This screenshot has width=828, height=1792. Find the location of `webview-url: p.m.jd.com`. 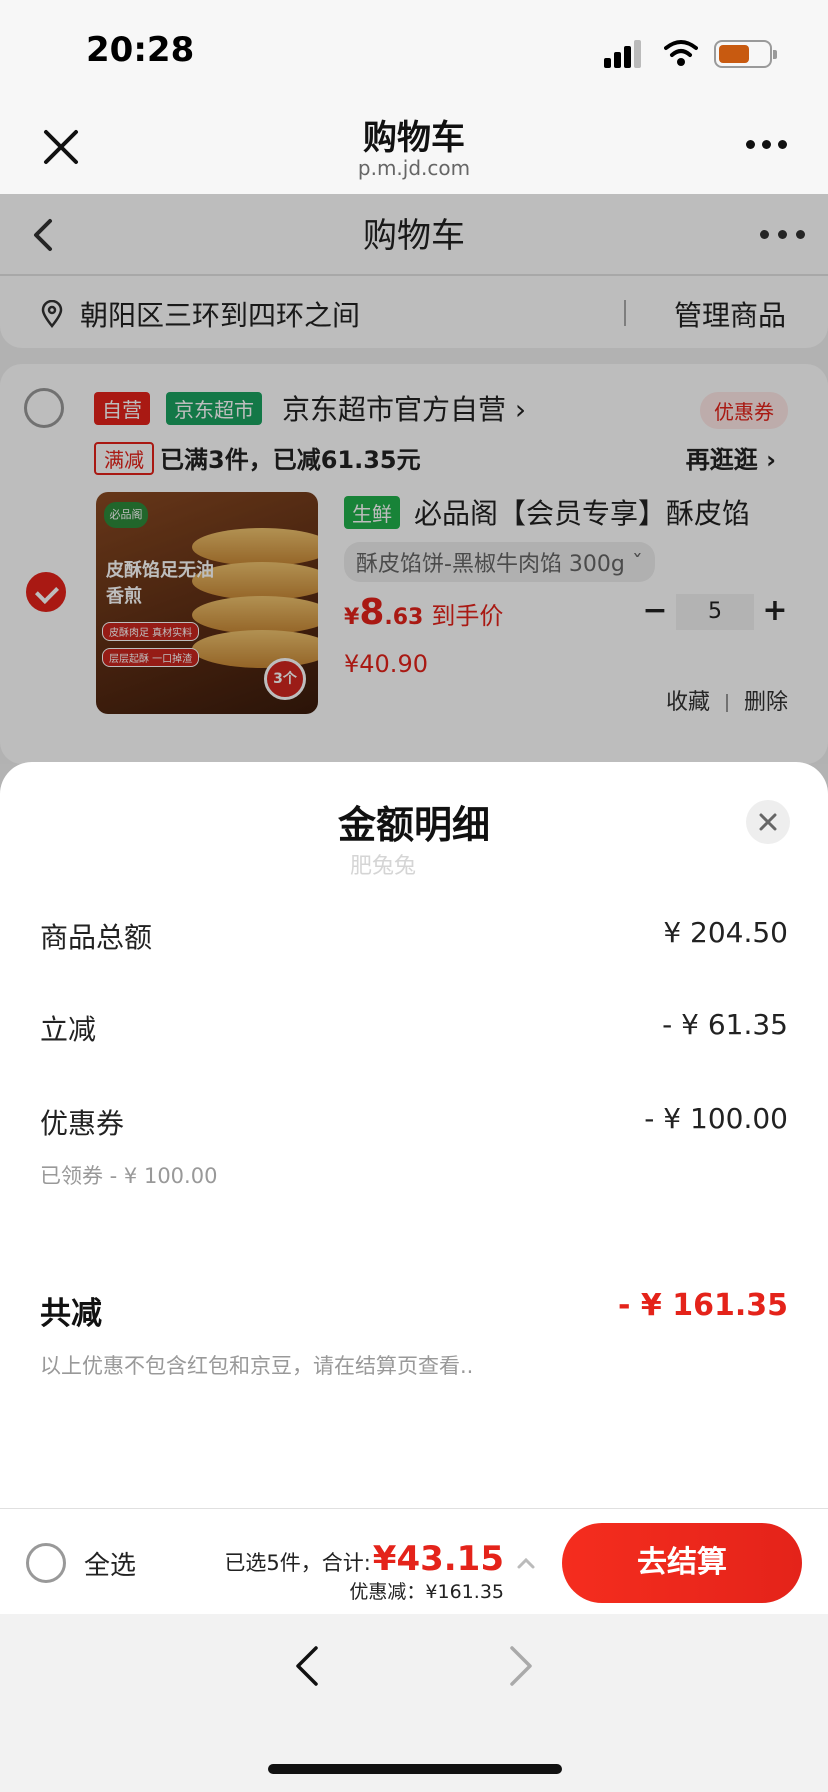

webview-url: p.m.jd.com is located at coordinates (414, 168).